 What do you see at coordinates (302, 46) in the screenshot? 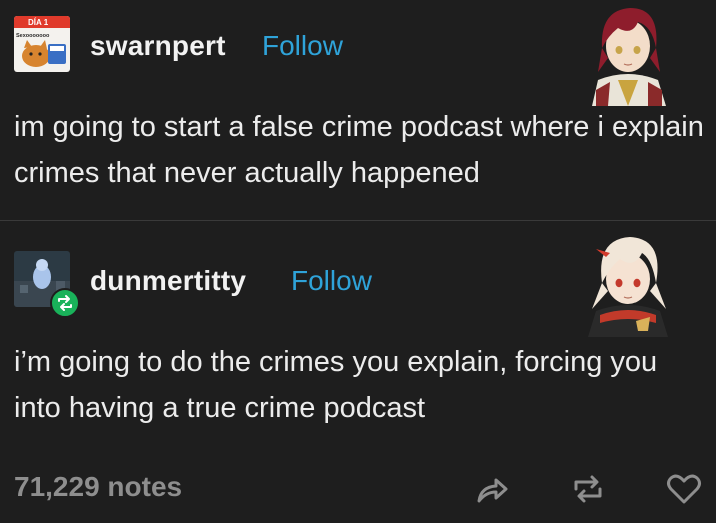
I see `follow-button-swarnpert: Follow` at bounding box center [302, 46].